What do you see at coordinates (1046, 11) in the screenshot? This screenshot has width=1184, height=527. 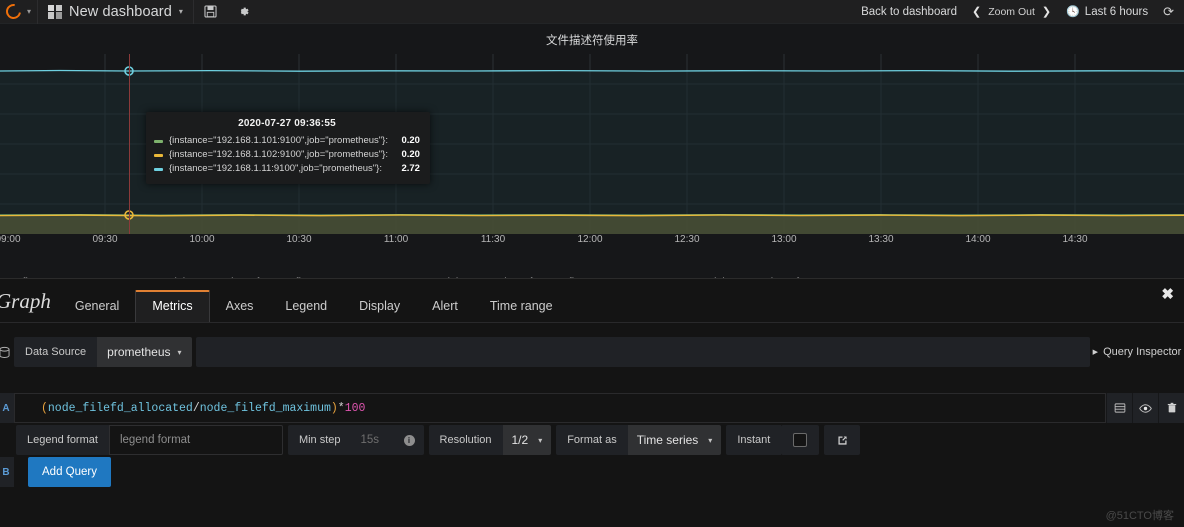 I see `chevron-right-icon: ❯` at bounding box center [1046, 11].